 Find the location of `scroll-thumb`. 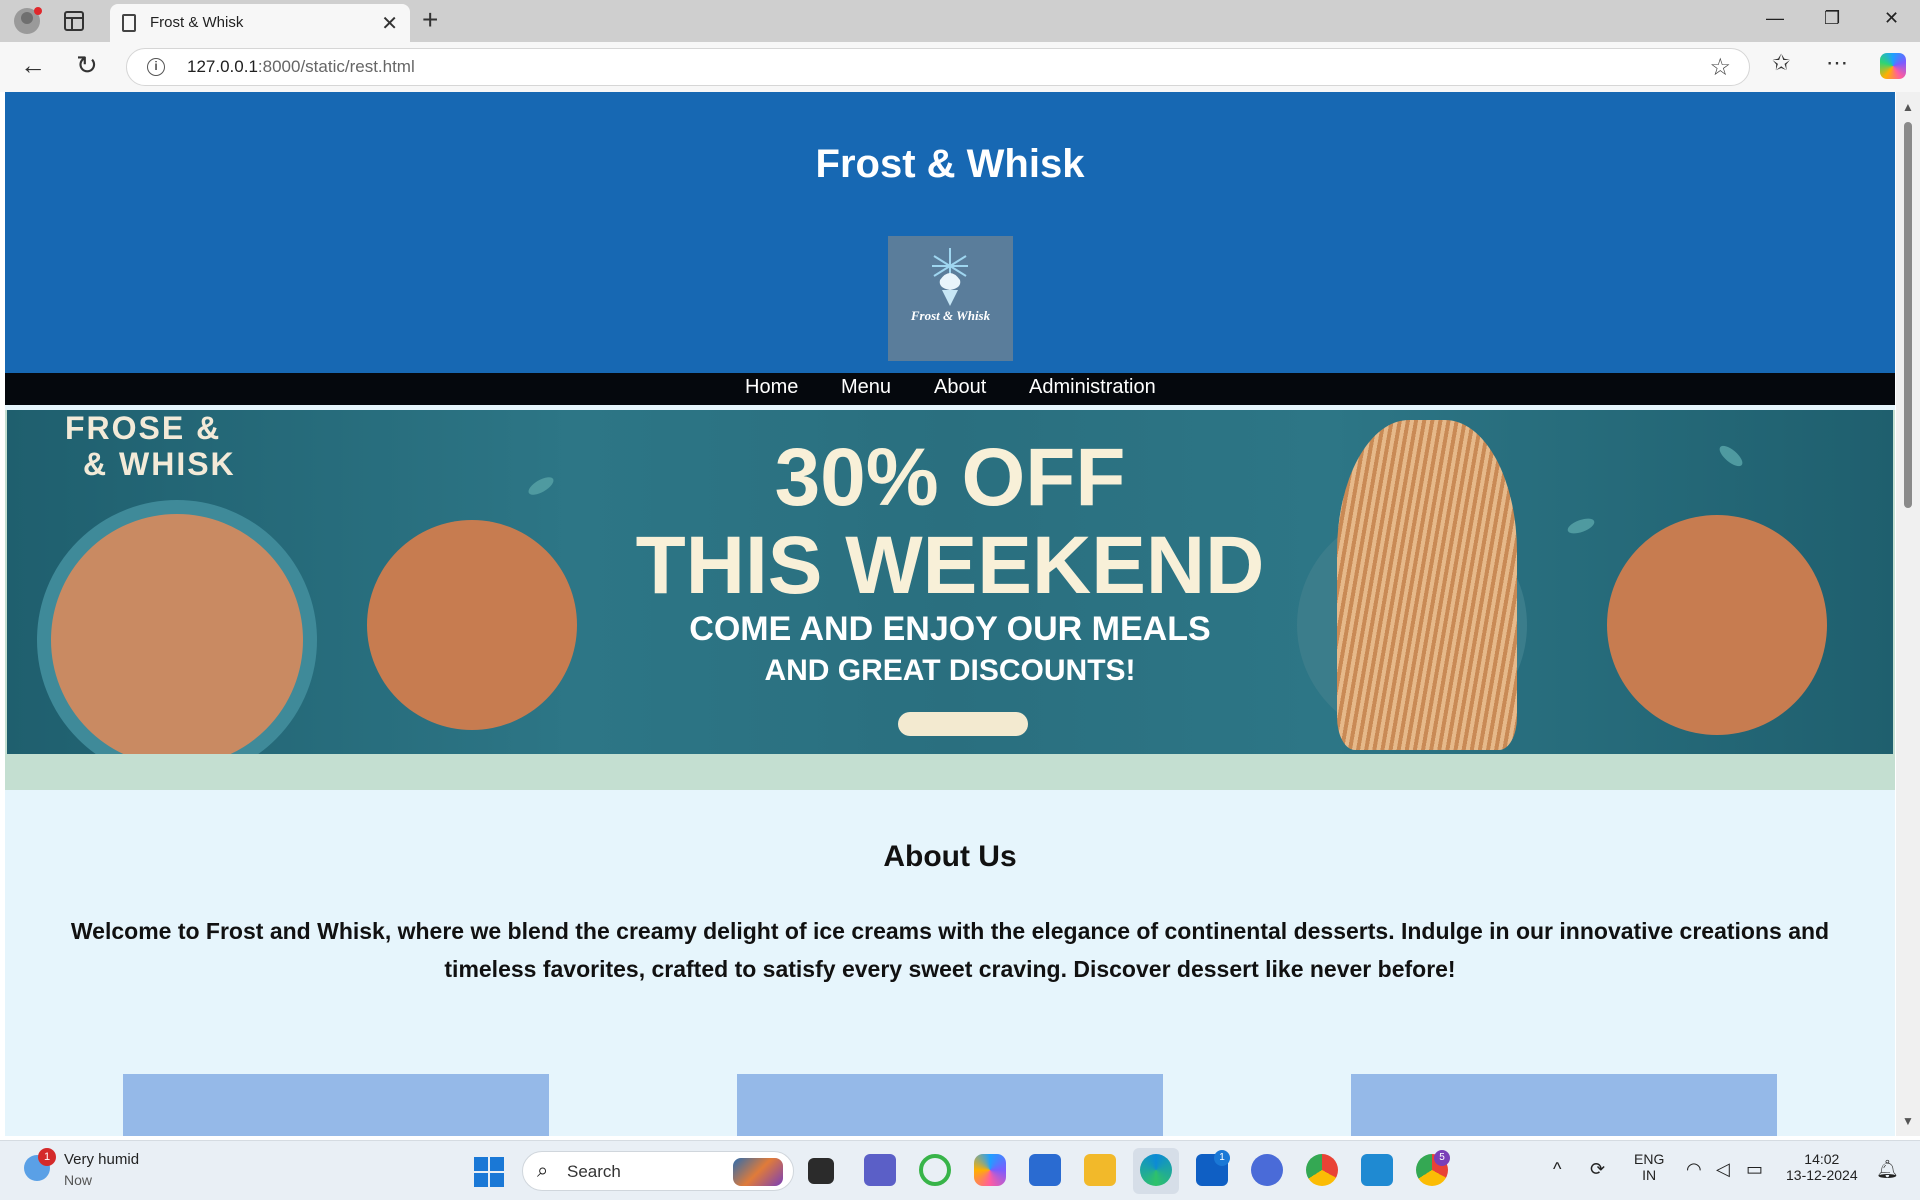

scroll-thumb is located at coordinates (1908, 315).